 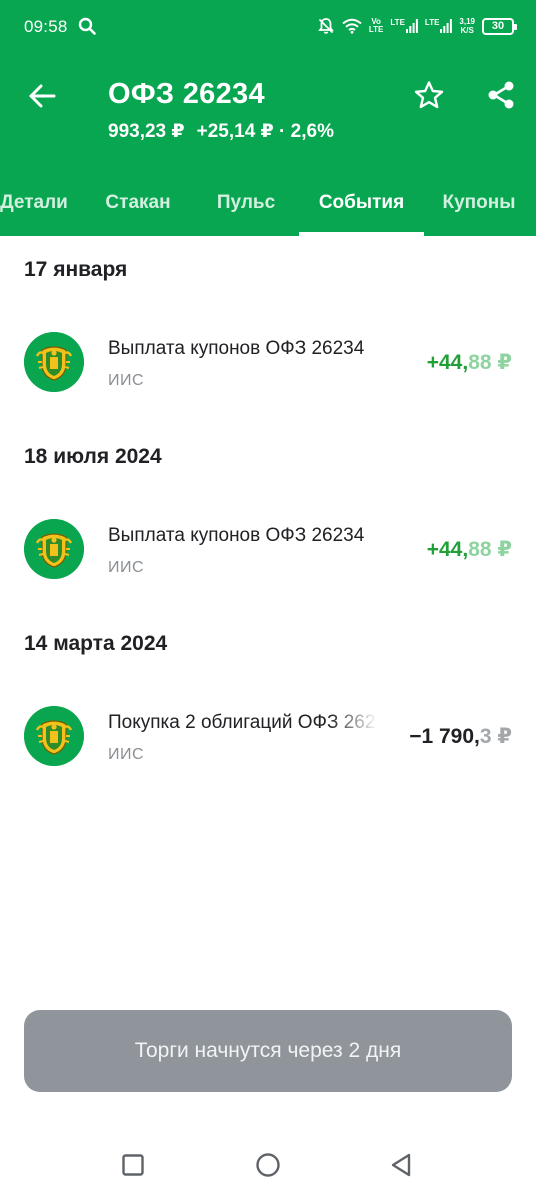 I want to click on mute-bell-icon, so click(x=326, y=26).